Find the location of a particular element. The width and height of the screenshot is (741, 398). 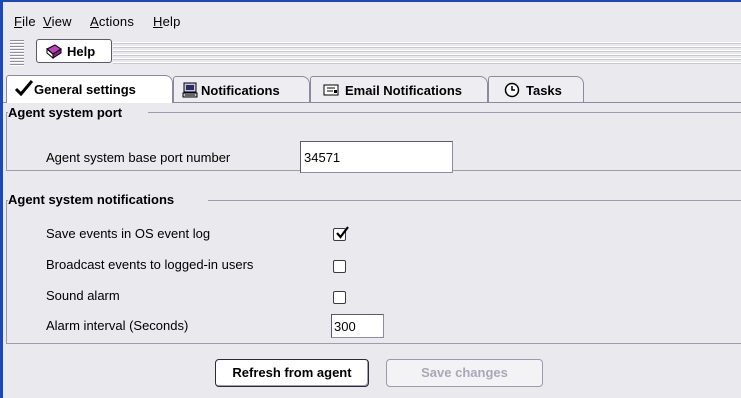

toolbar-texture is located at coordinates (427, 52).